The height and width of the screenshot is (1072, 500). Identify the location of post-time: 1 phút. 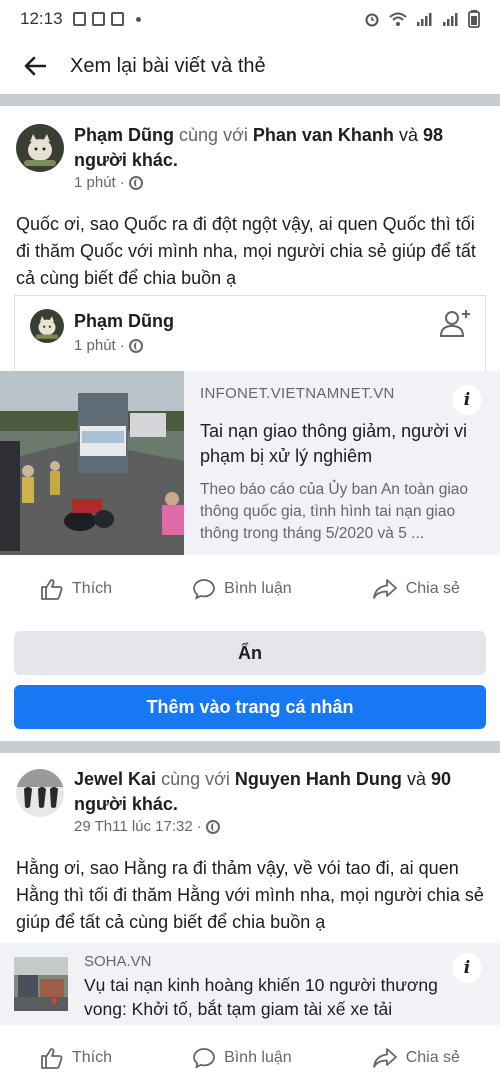
(95, 182).